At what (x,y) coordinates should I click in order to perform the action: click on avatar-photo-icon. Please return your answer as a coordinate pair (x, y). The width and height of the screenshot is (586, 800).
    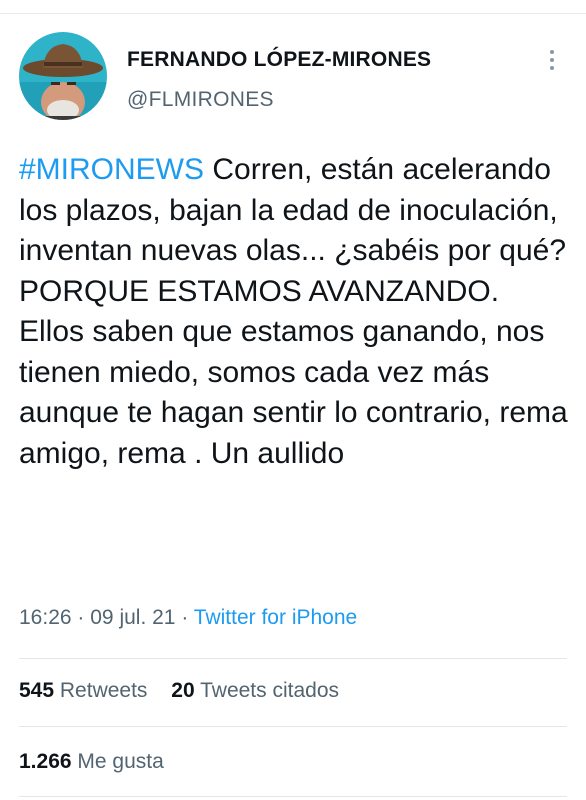
    Looking at the image, I should click on (63, 76).